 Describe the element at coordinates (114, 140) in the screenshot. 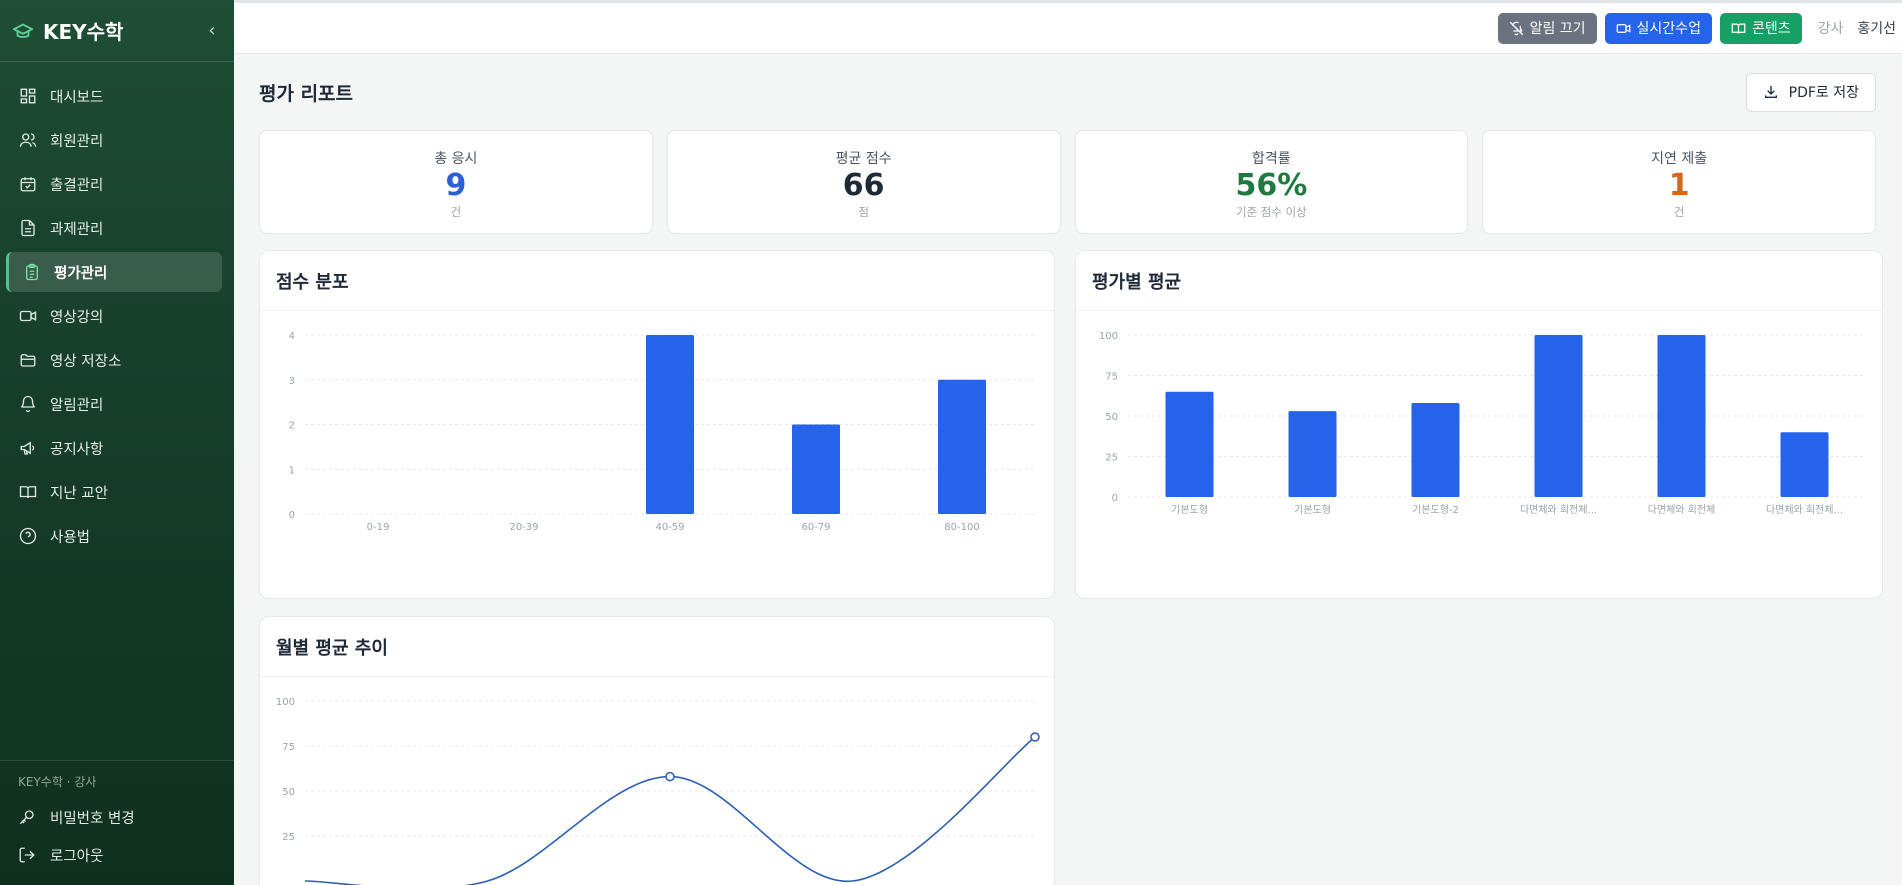

I see `sidebar-item-members: 회원관리` at that location.